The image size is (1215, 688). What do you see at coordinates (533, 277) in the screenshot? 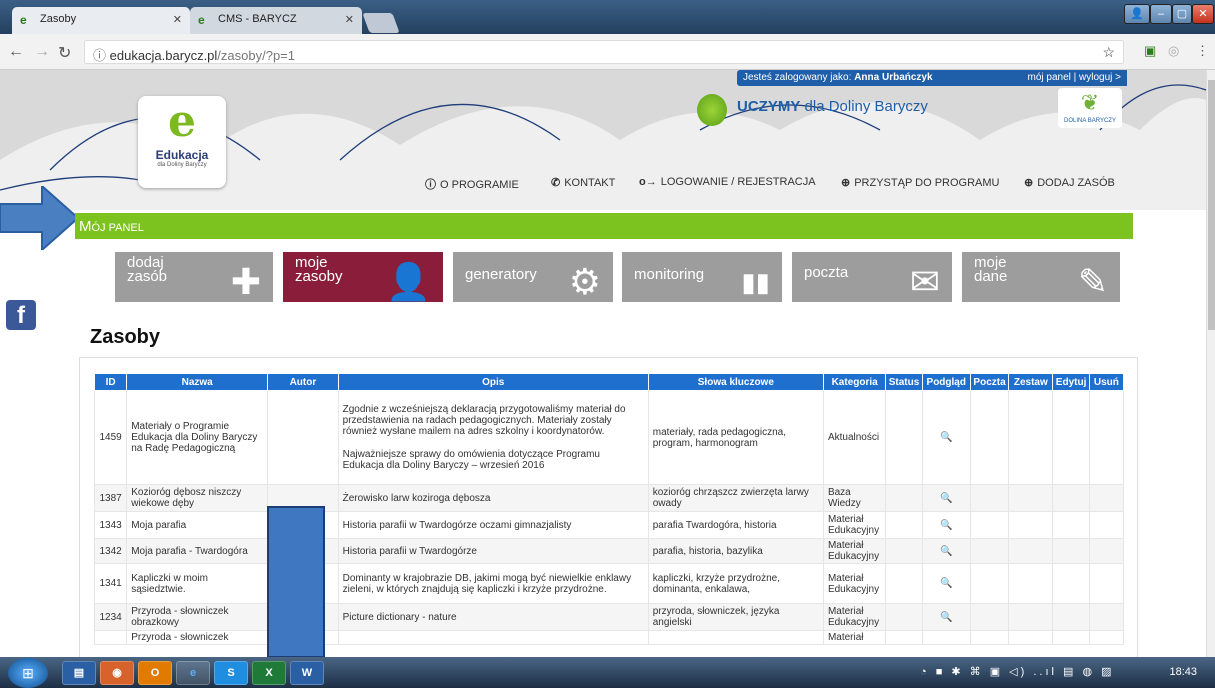
I see `tile-generatory: generatory ⚙` at bounding box center [533, 277].